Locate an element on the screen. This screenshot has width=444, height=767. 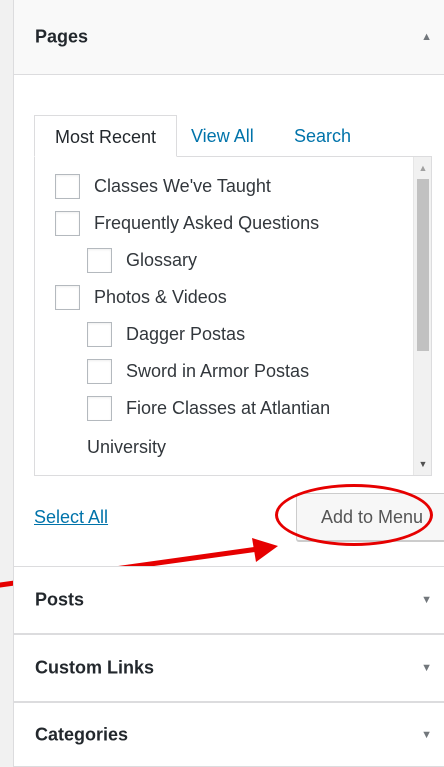
categories-section-title: Categories is located at coordinates (82, 734).